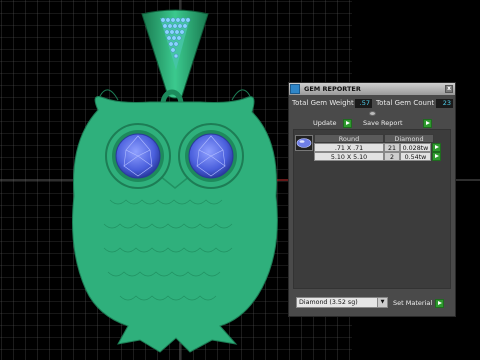  I want to click on totals-row: Total Gem Weight .57 Total Gem Count 23, so click(373, 103).